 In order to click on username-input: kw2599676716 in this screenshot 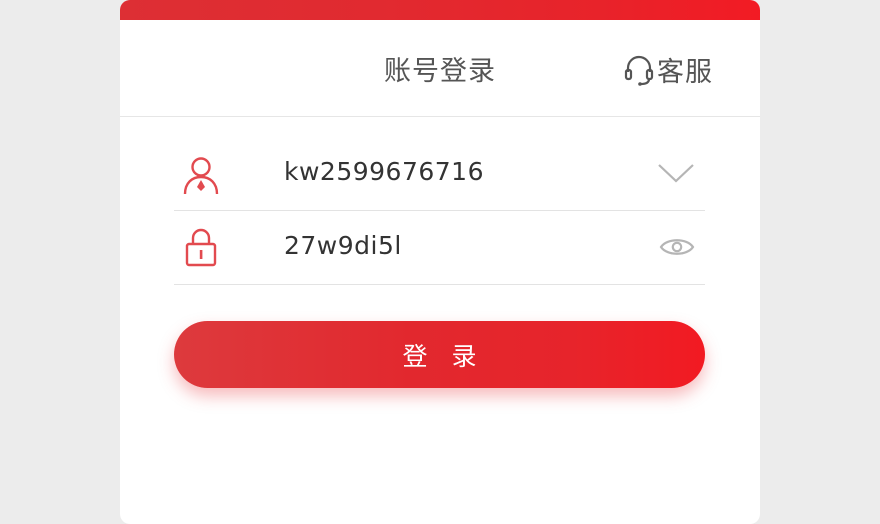, I will do `click(384, 171)`.